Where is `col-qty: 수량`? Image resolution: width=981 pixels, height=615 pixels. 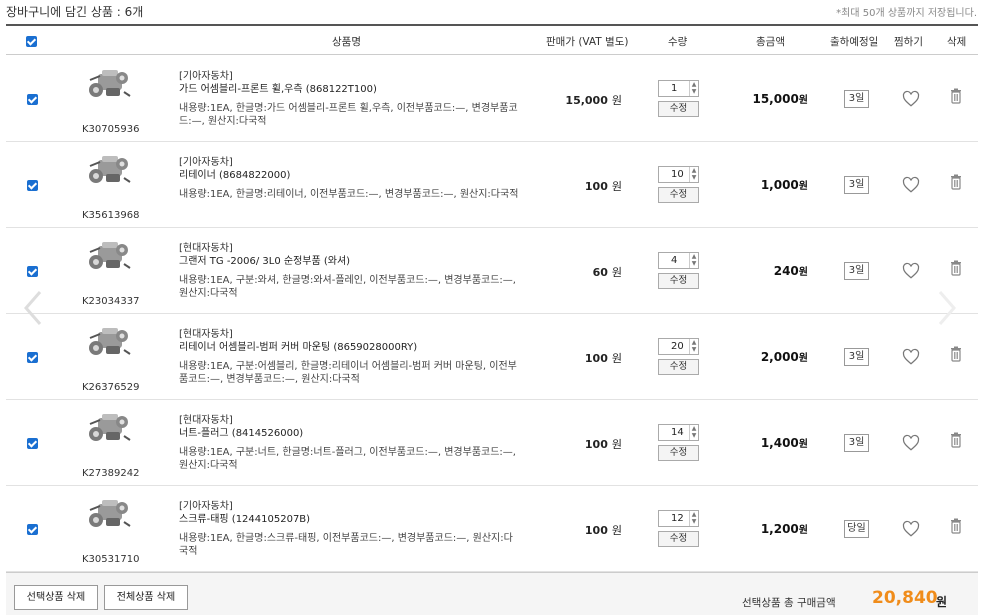 col-qty: 수량 is located at coordinates (678, 42).